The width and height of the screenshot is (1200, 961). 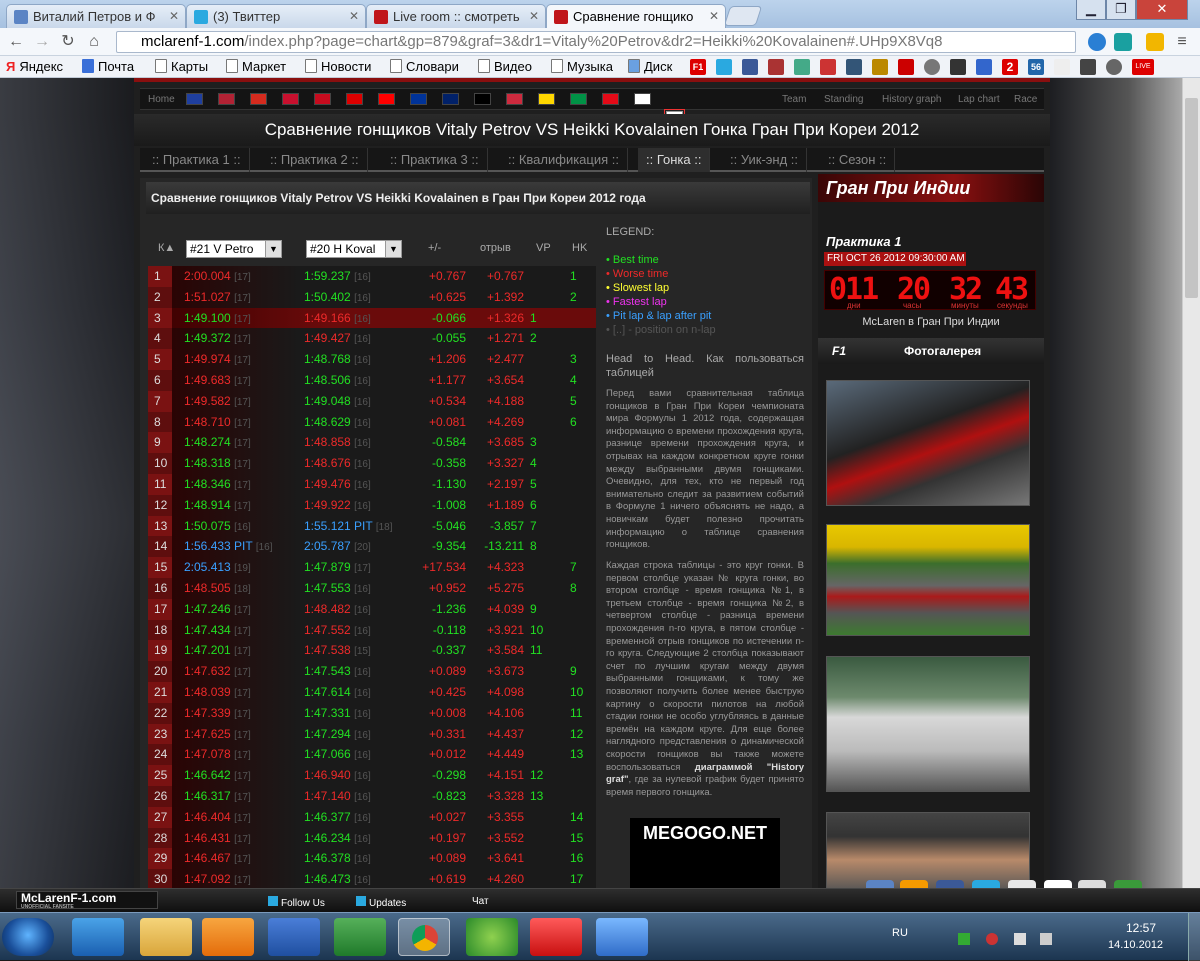 What do you see at coordinates (181, 66) in the screenshot?
I see `bookmark-maps: Карты` at bounding box center [181, 66].